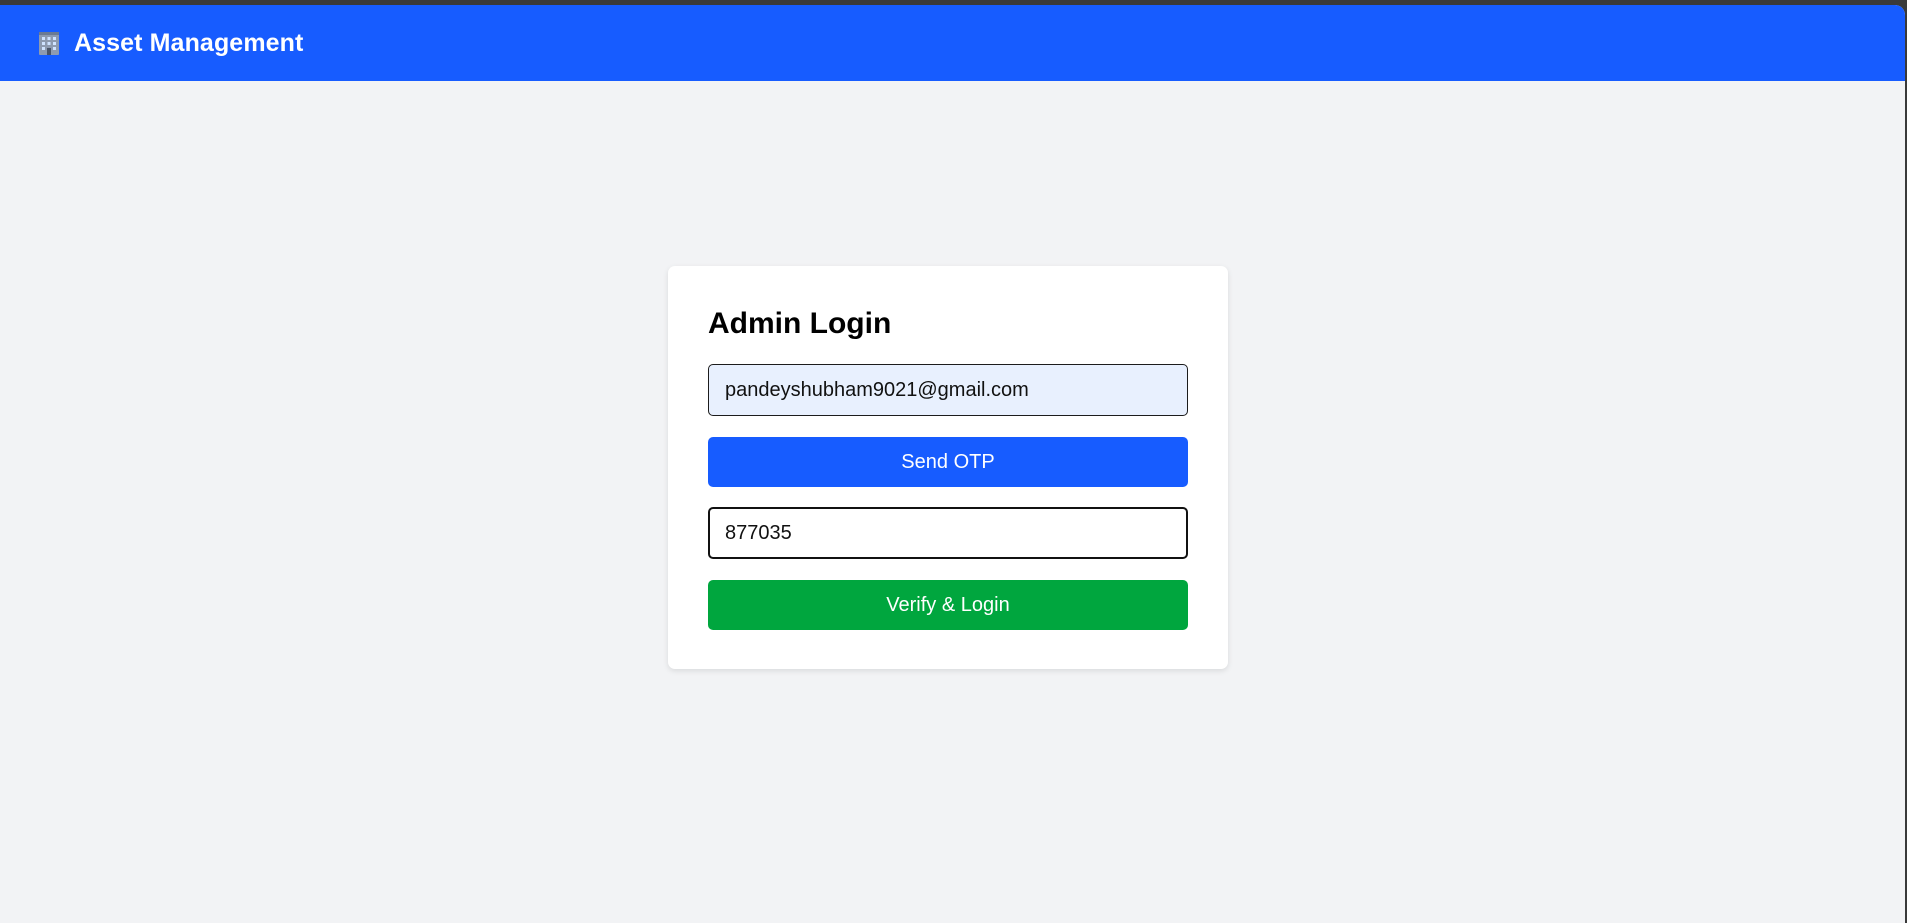 This screenshot has width=1907, height=923. I want to click on send-otp-button: Send OTP, so click(948, 462).